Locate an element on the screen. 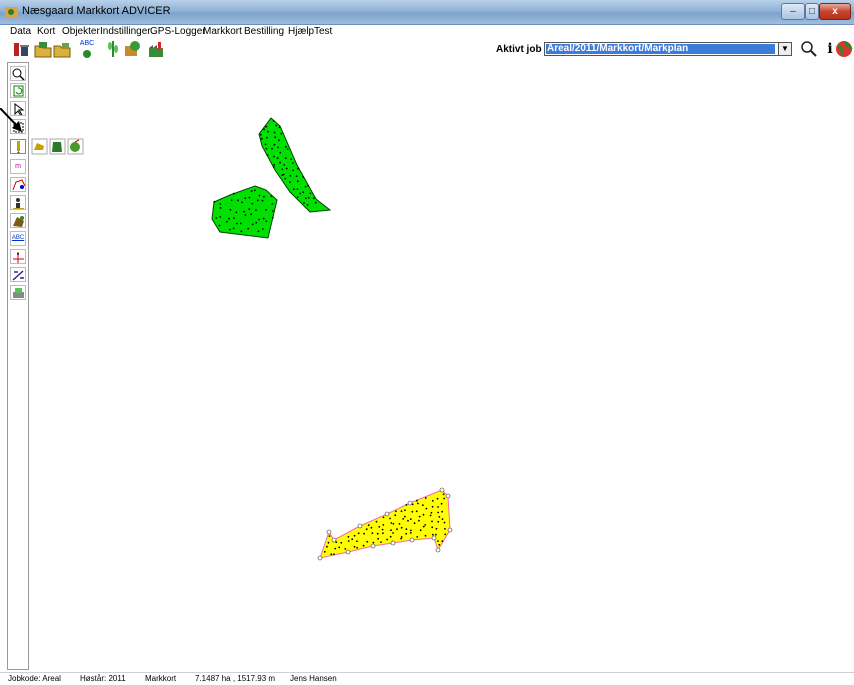 This screenshot has width=854, height=685. menu-data: Data is located at coordinates (20, 31).